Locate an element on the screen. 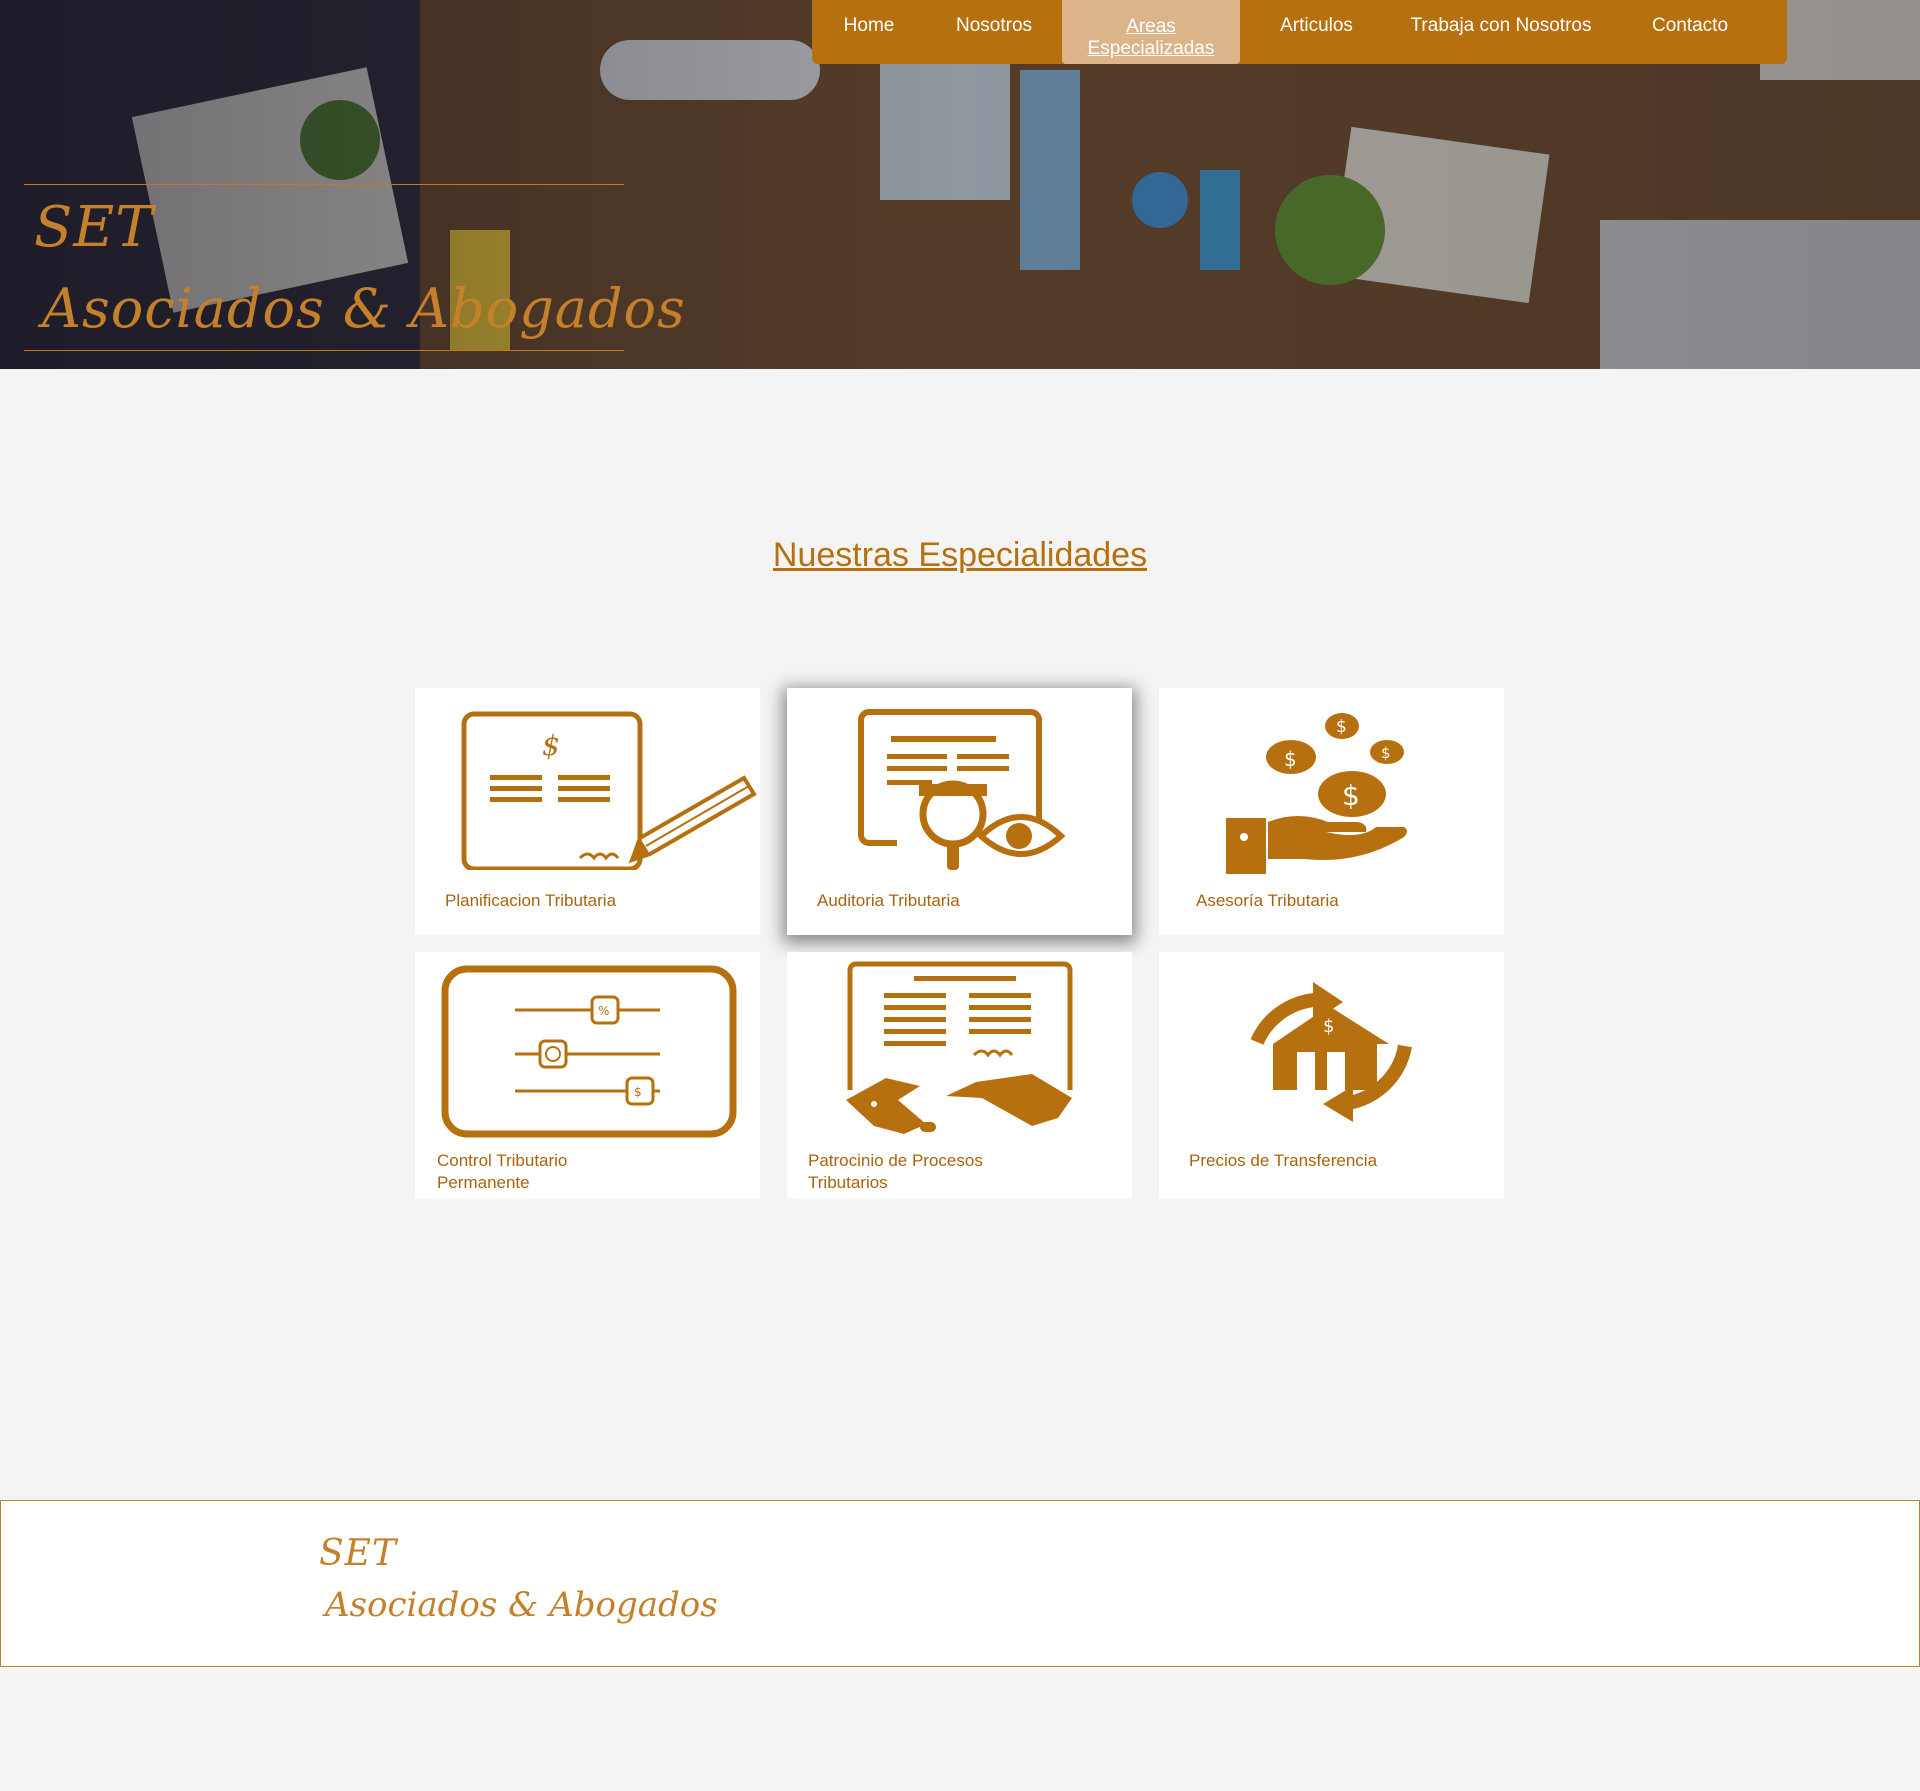  card-control-tributario-permanente: % $ Control Tributario Permanente is located at coordinates (587, 1075).